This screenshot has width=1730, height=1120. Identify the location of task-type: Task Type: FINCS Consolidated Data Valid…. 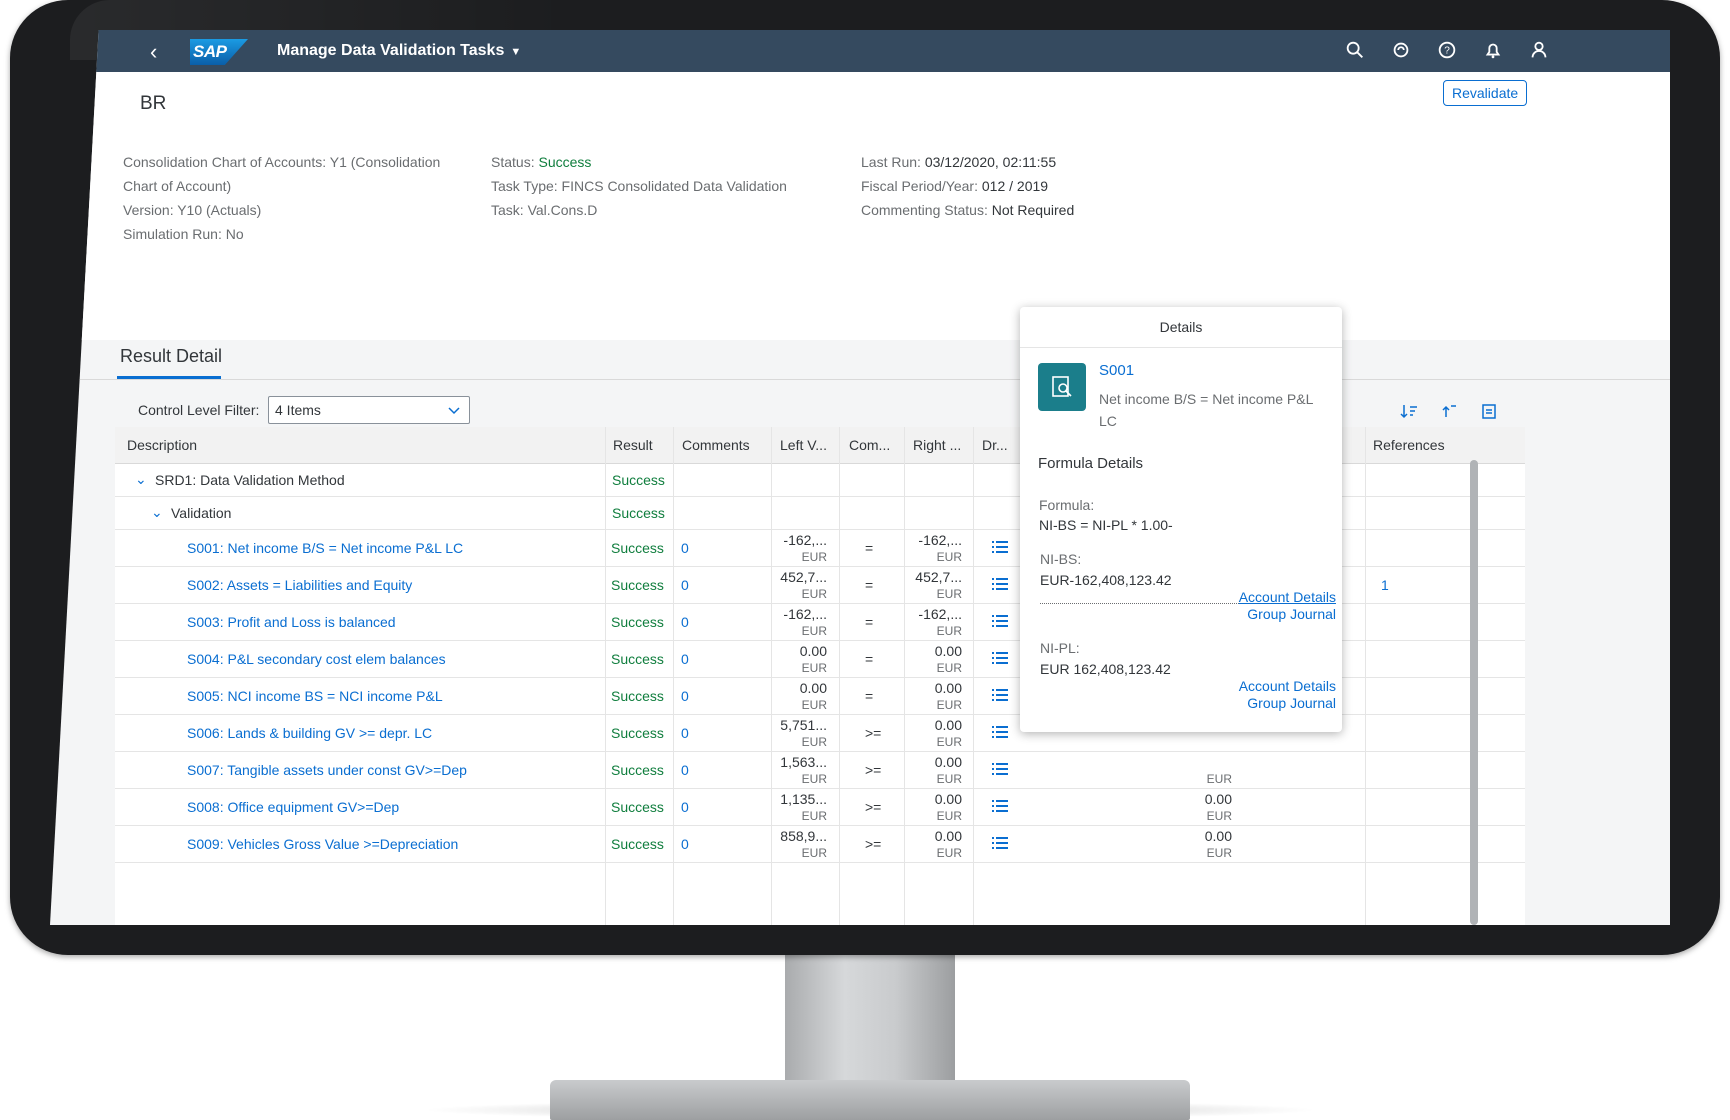
(639, 186).